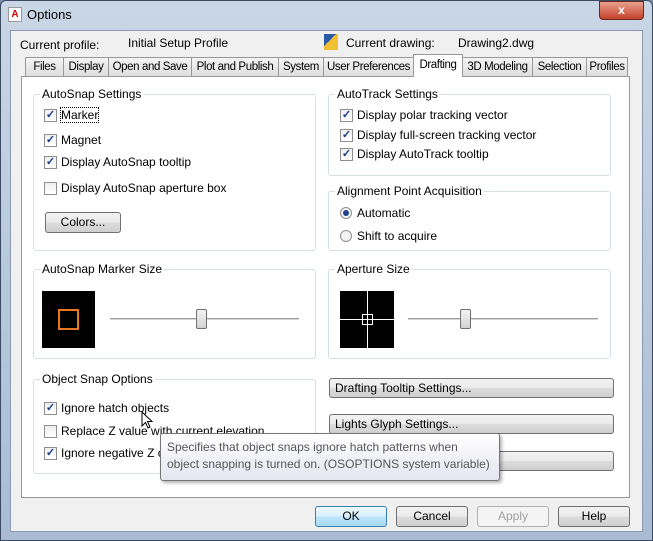  Describe the element at coordinates (49, 14) in the screenshot. I see `window-title: Options` at that location.